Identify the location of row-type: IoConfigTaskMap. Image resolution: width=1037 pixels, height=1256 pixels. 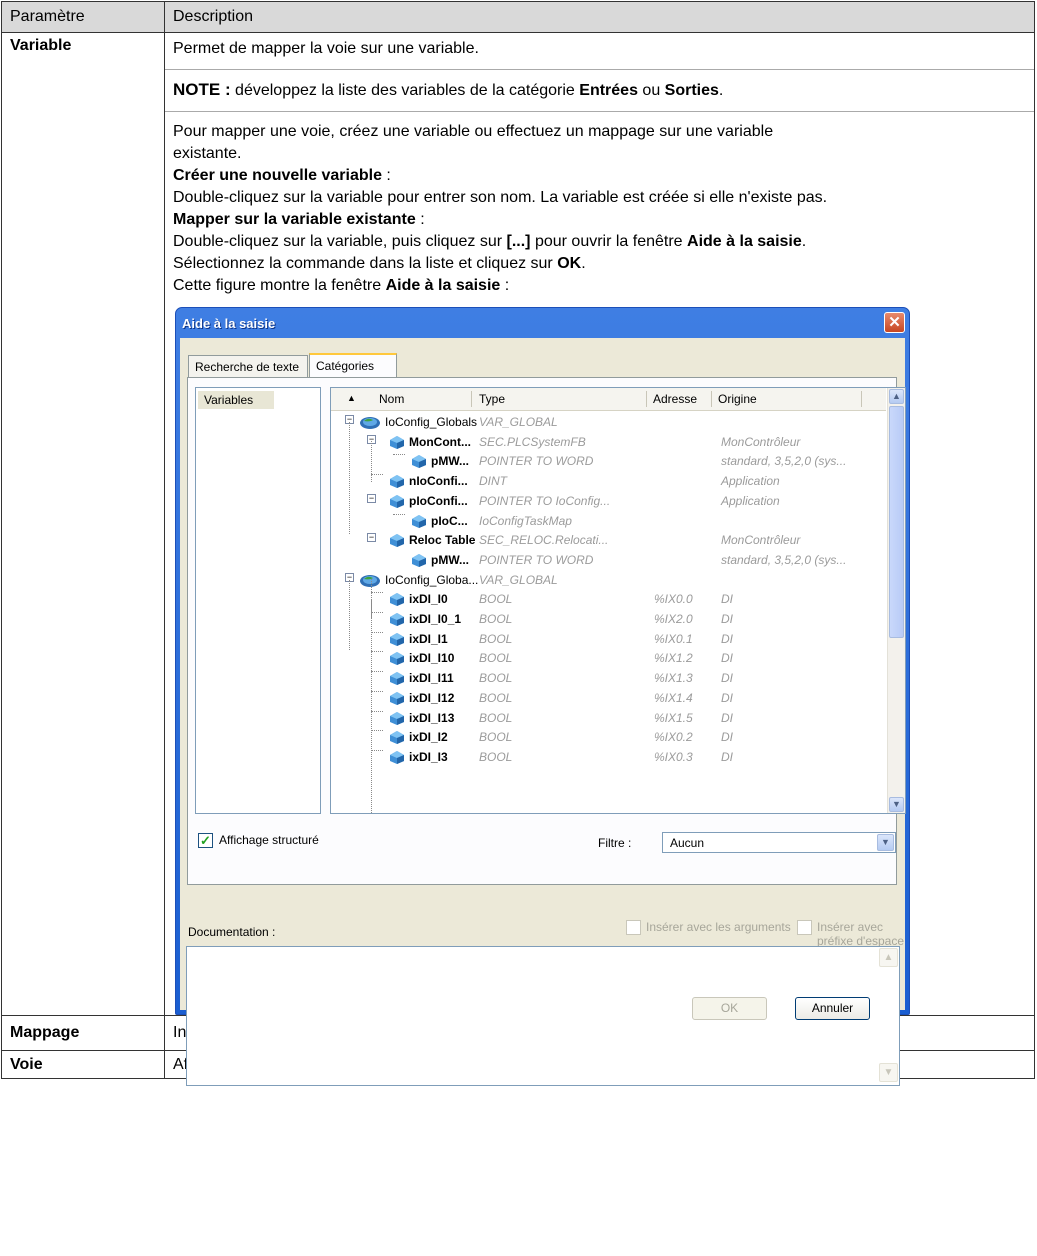
(525, 520).